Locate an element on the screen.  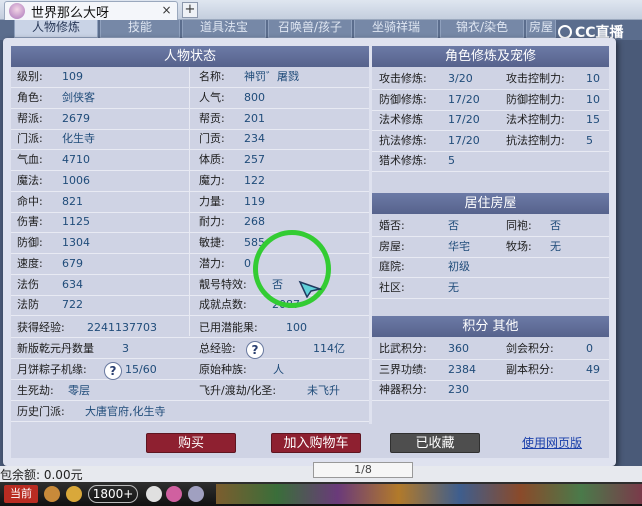
stat-value: 268 is located at coordinates (254, 222).